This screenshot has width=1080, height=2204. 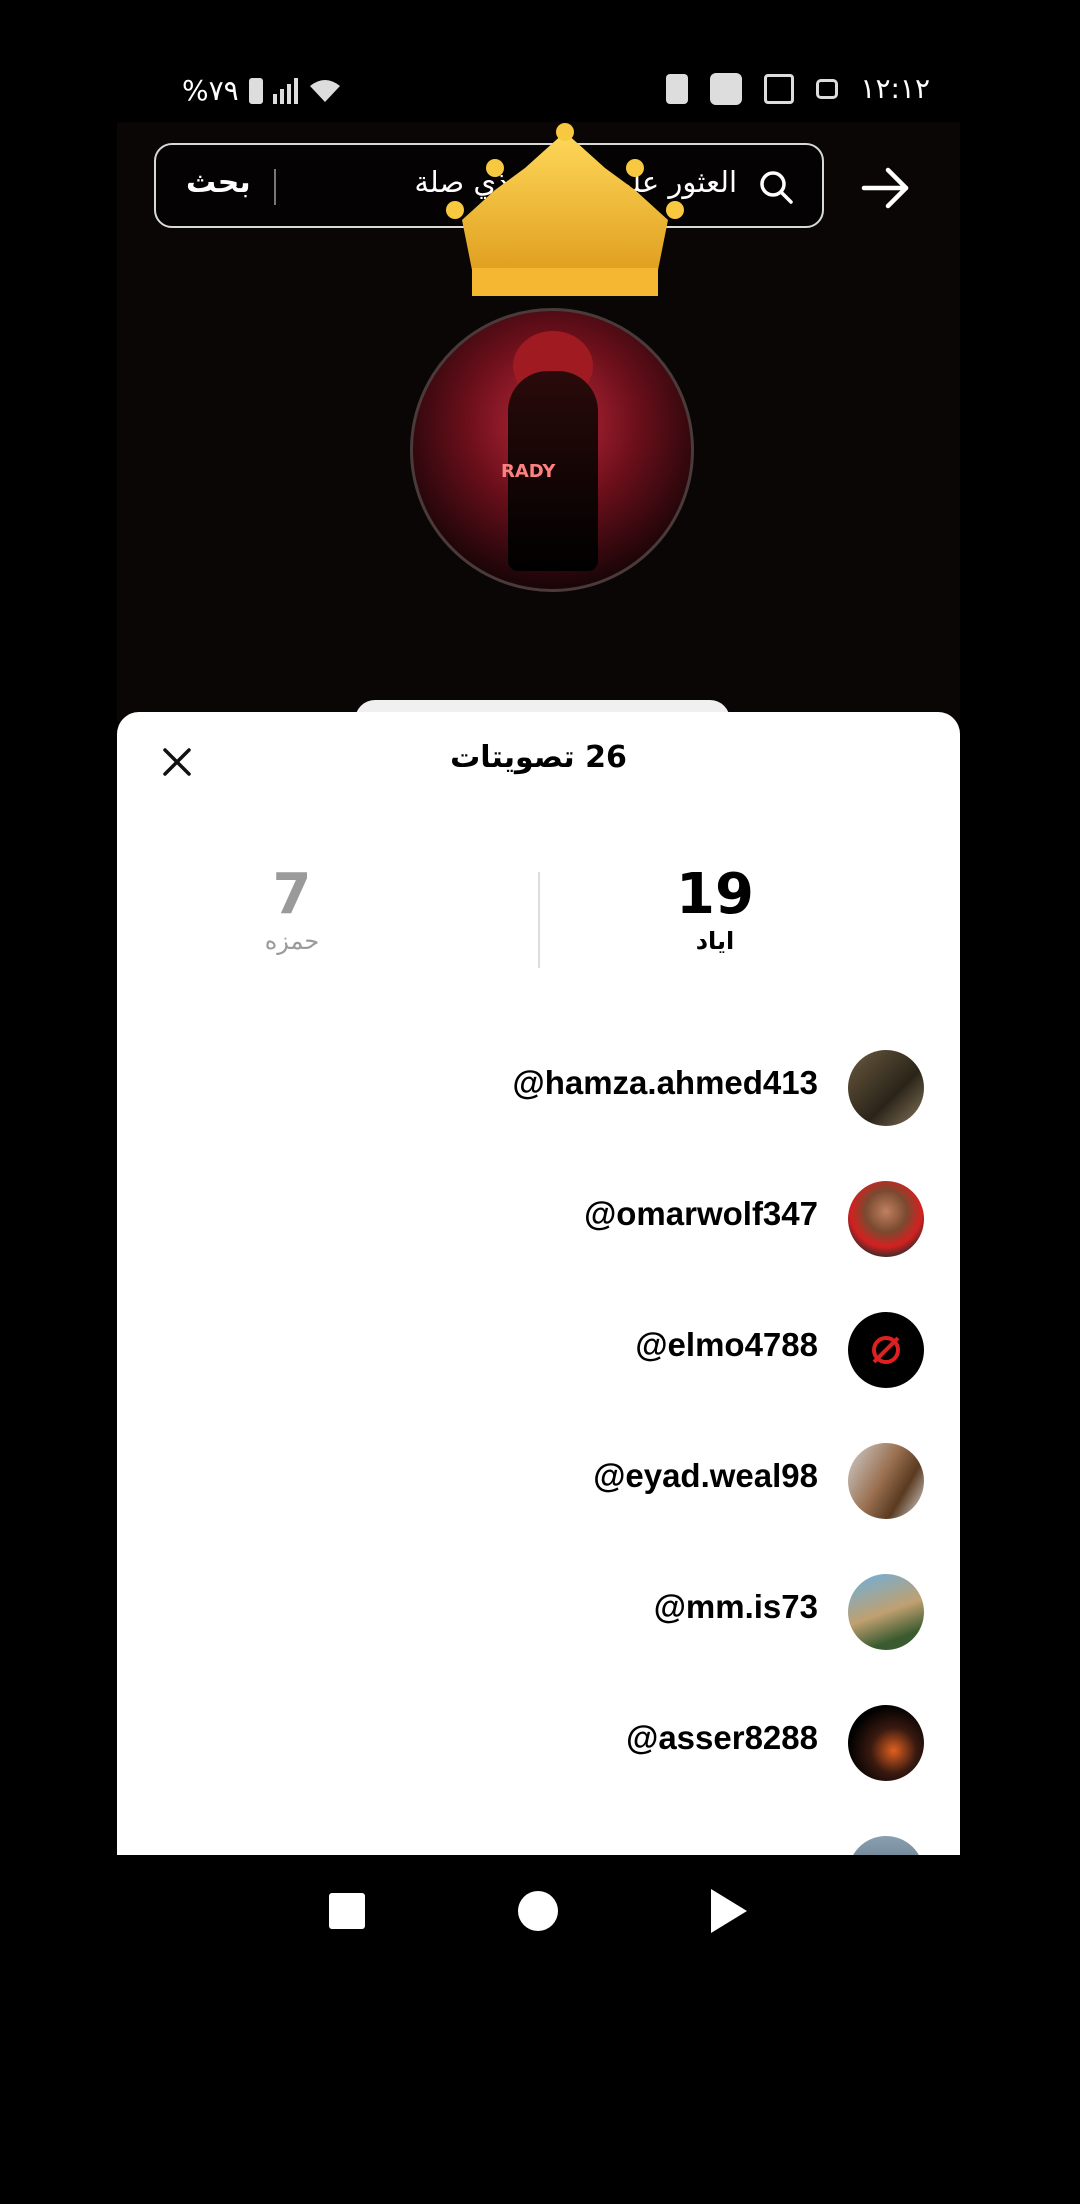 I want to click on avatar-text: RADY, so click(x=528, y=471).